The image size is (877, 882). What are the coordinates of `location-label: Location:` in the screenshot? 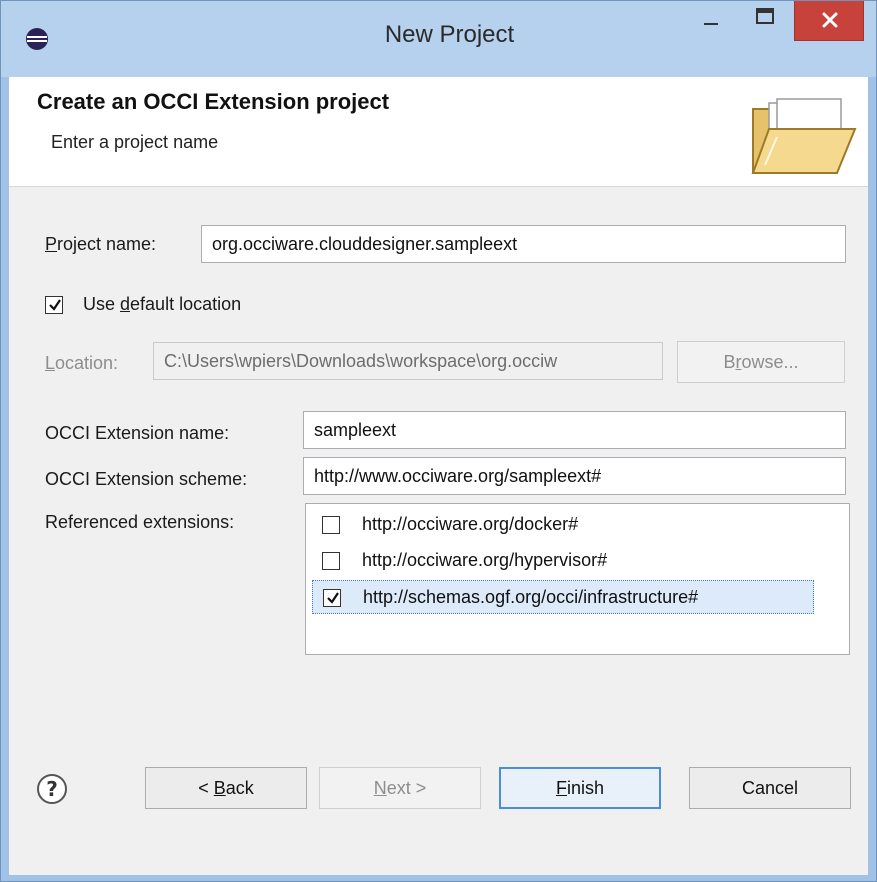 It's located at (82, 363).